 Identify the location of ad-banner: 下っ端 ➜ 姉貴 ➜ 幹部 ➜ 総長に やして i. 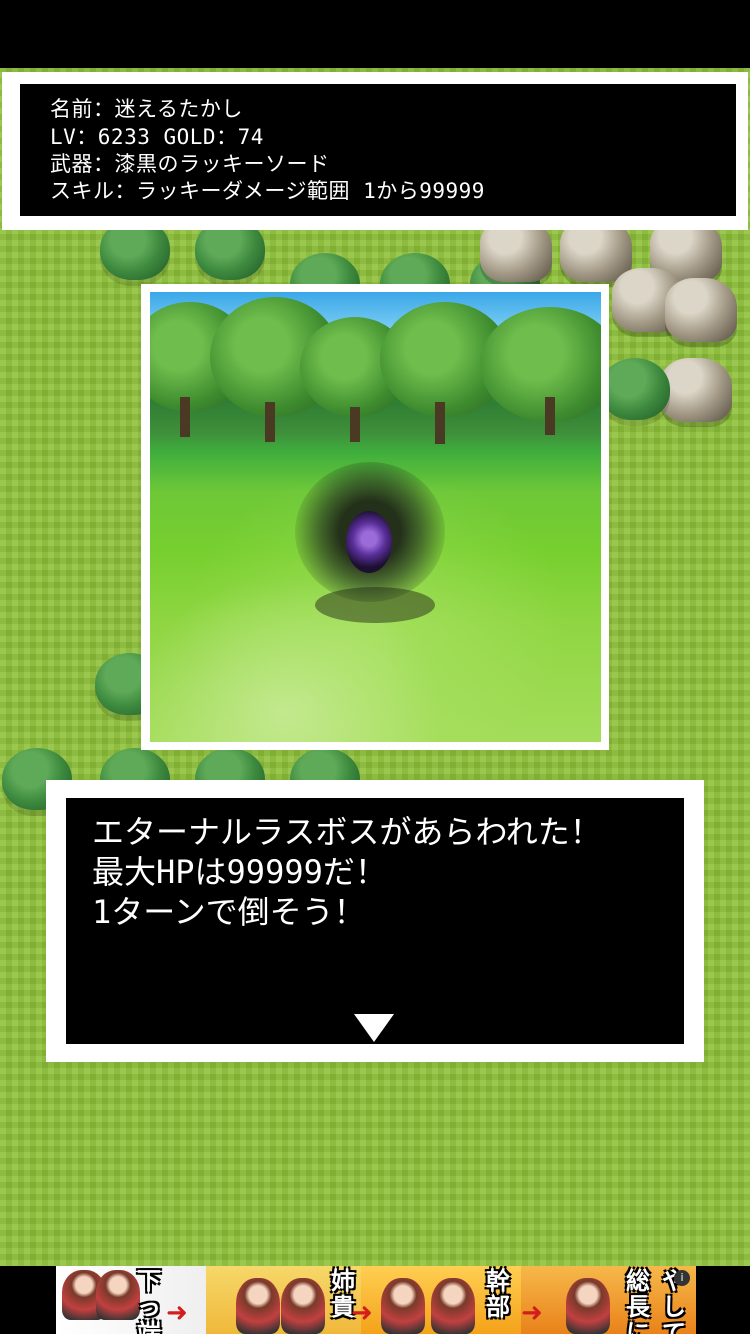
(376, 1300).